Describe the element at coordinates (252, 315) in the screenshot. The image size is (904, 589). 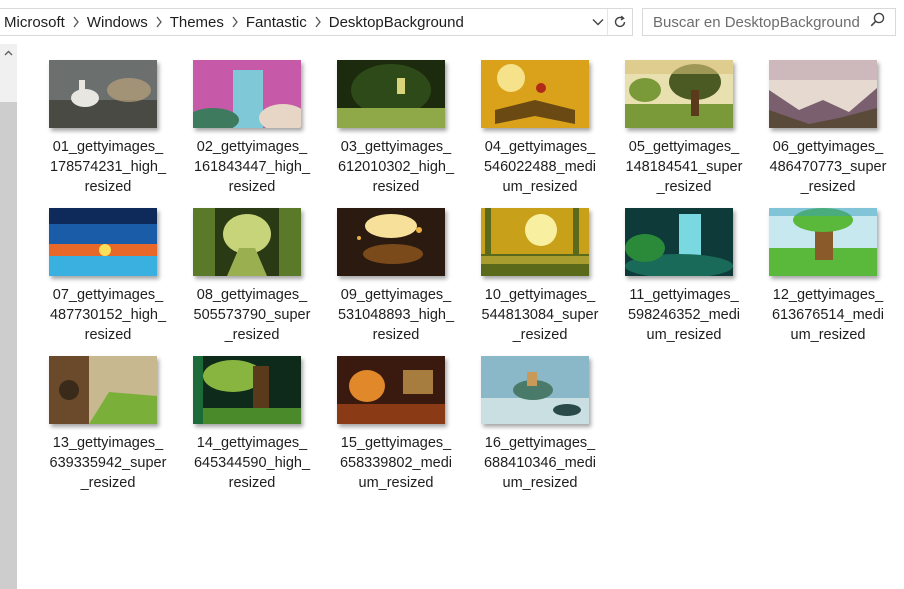
I see `file-name-line: 505573790_super` at that location.